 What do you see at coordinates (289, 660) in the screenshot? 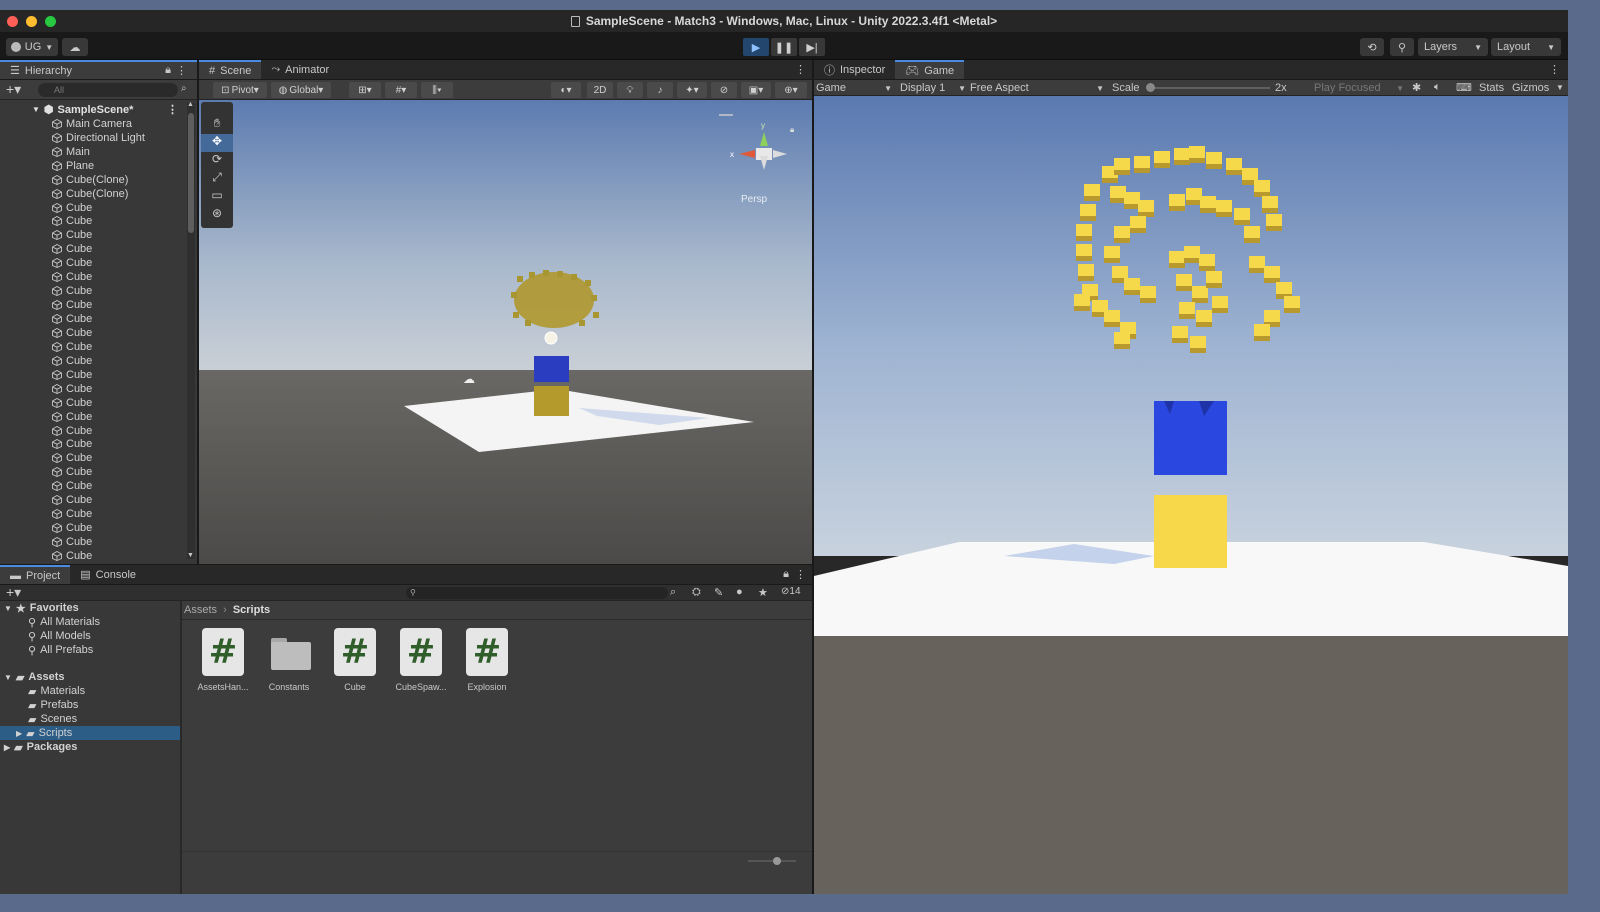
I see `asset-folder: Constants` at bounding box center [289, 660].